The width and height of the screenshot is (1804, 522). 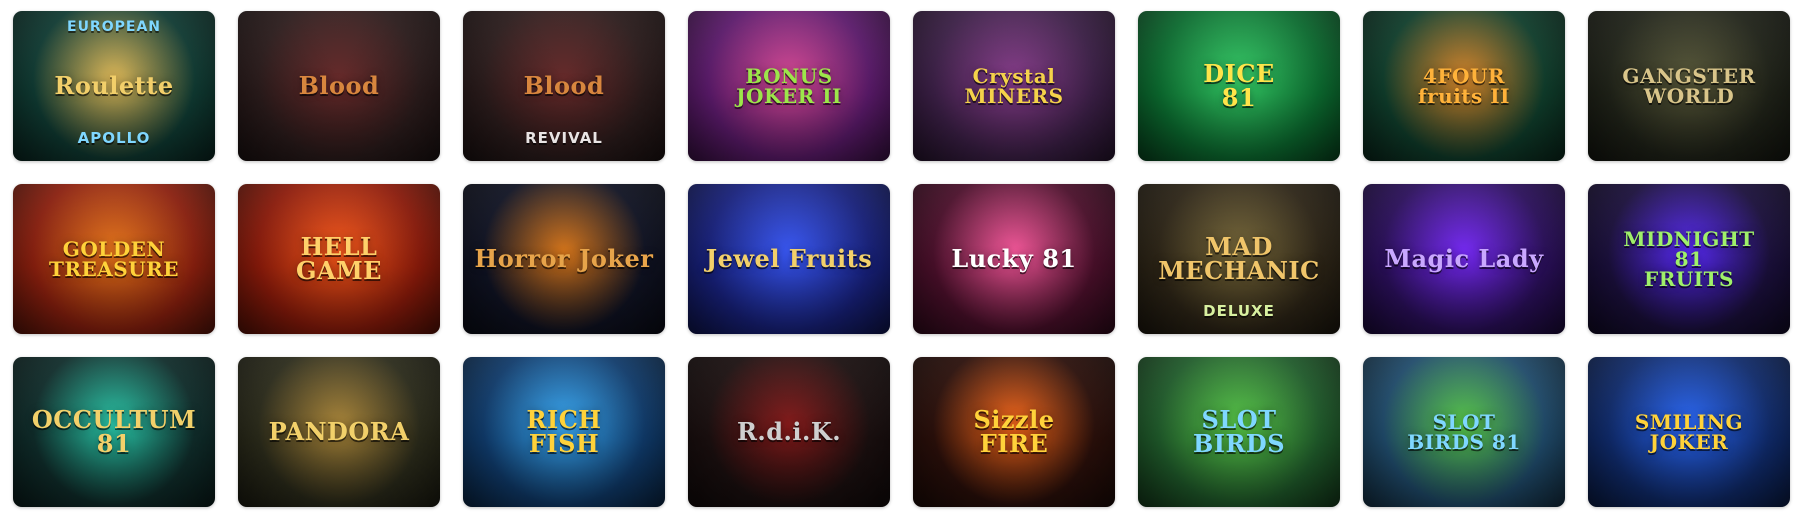 I want to click on game-tile: SLOT BIRDS 81, so click(x=1464, y=432).